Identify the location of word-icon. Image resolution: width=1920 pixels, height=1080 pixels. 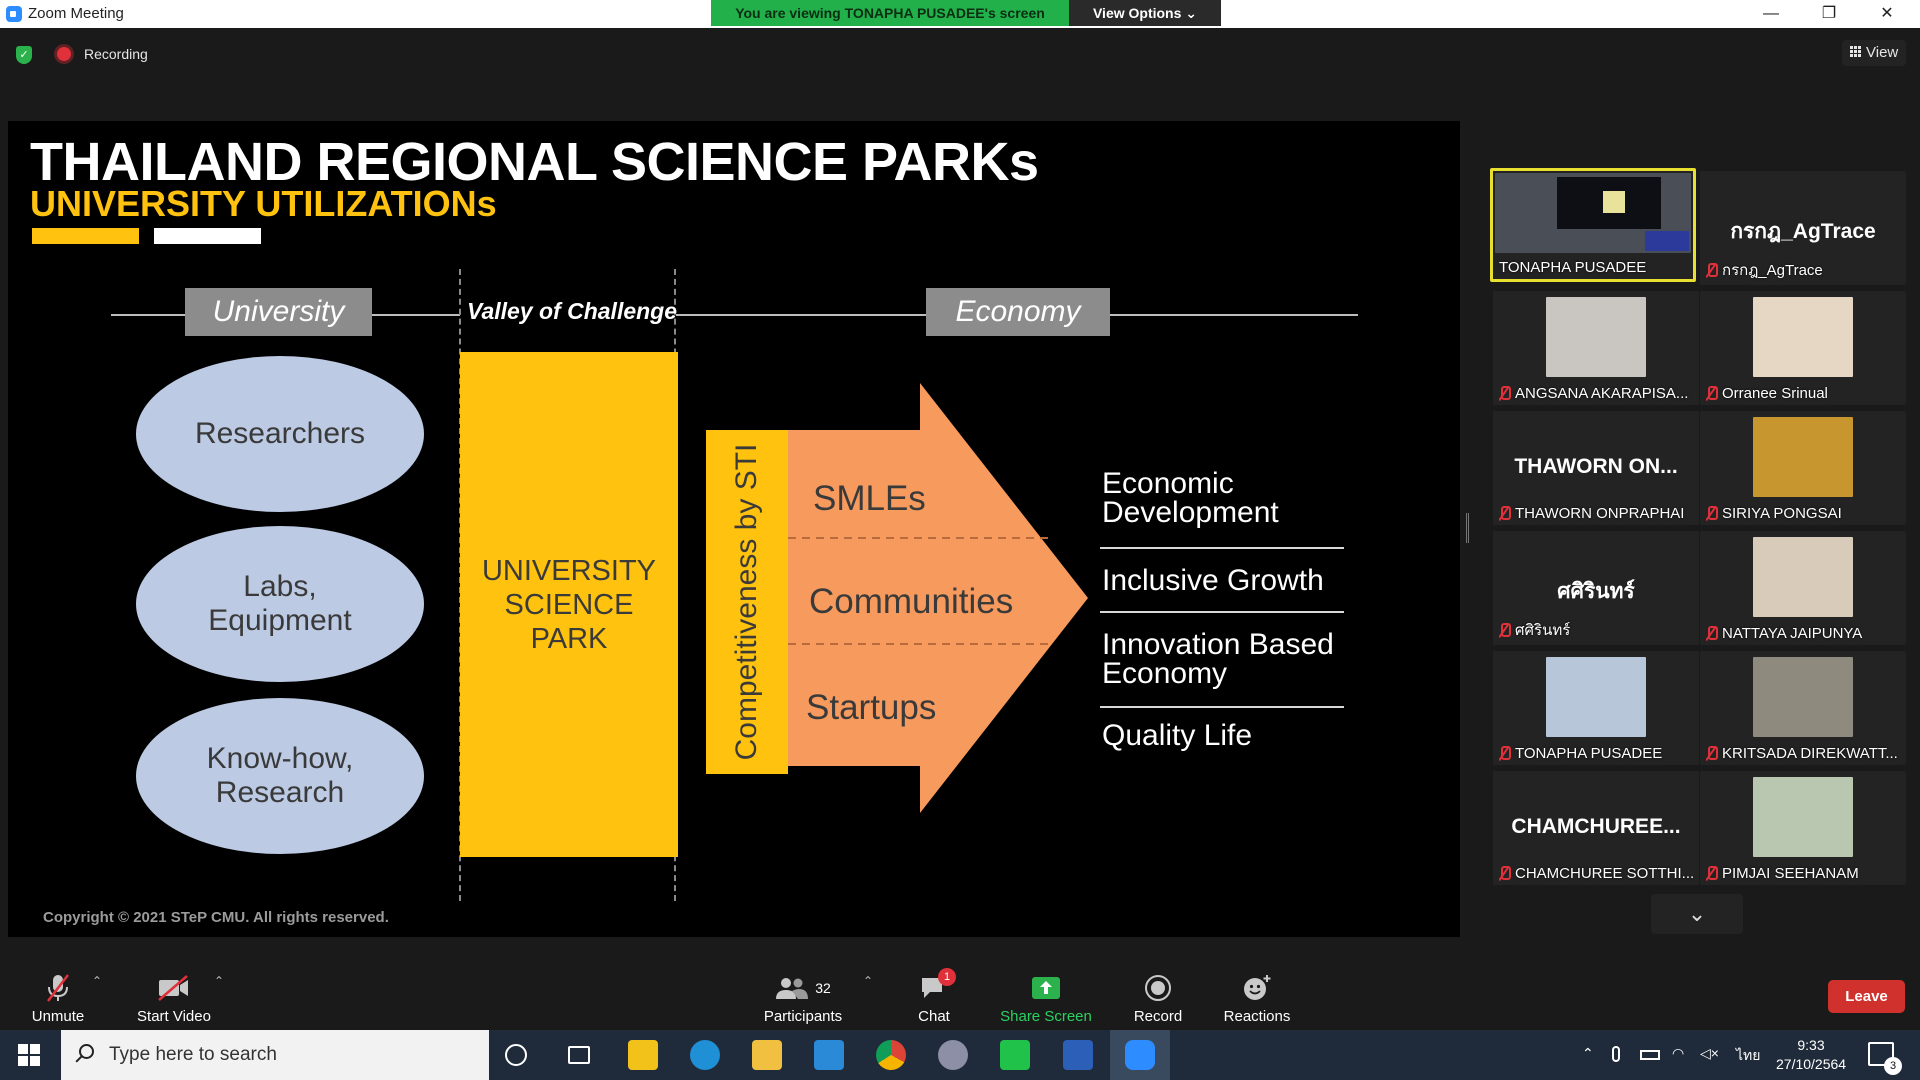
(1078, 1055).